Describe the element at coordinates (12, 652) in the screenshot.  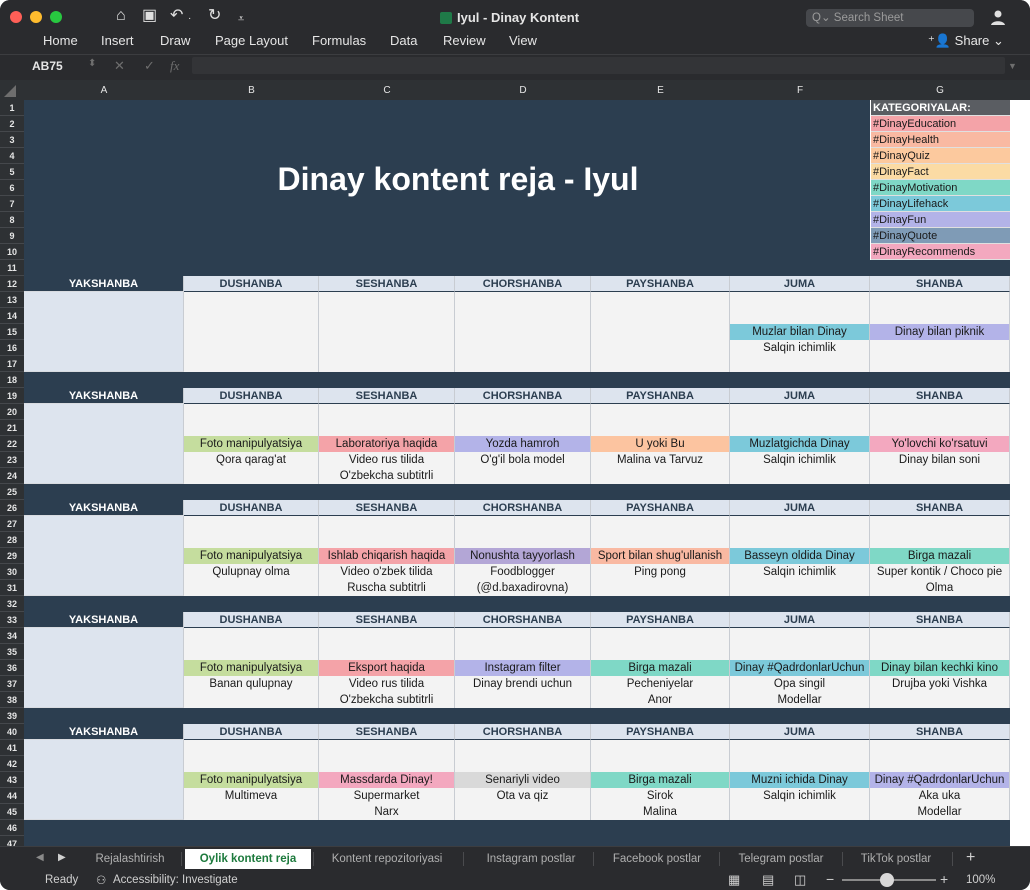
I see `row-header-35: 35` at that location.